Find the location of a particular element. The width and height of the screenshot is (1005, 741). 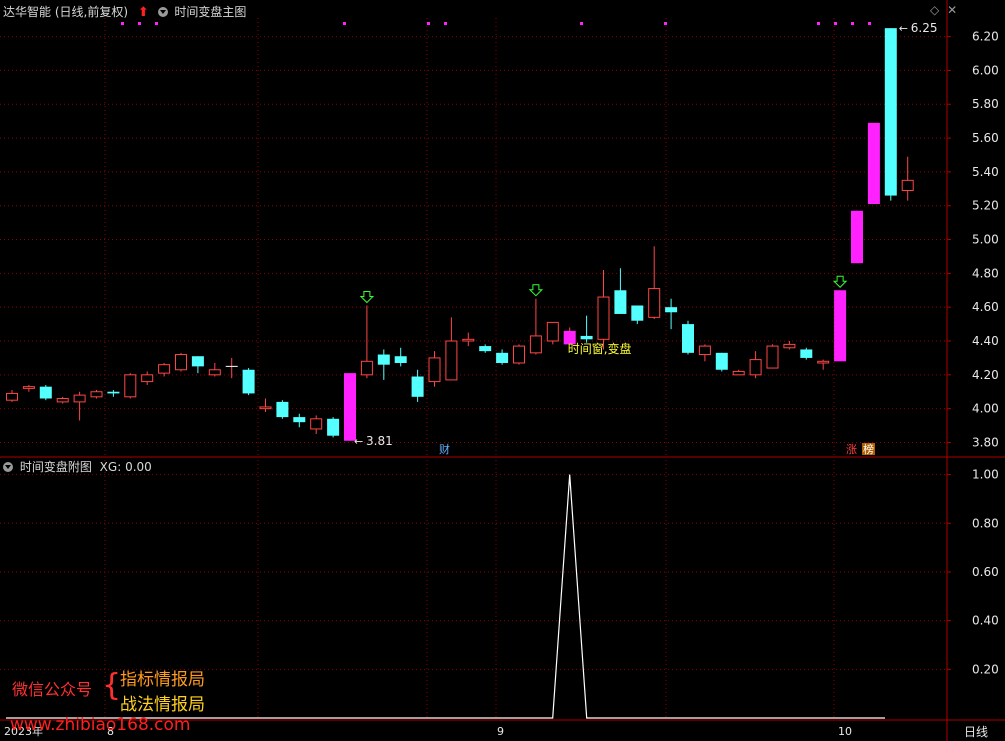

y-tick-label: 5.20 is located at coordinates (985, 206).